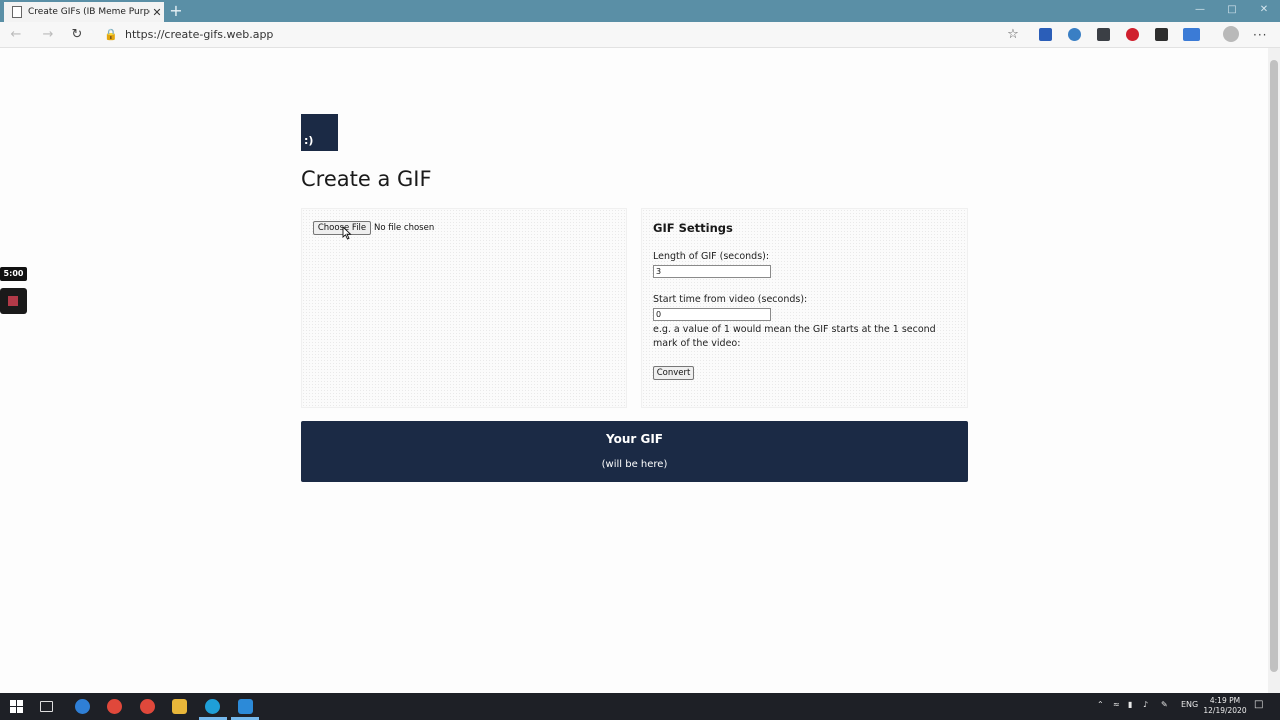  I want to click on length-input: 3, so click(712, 271).